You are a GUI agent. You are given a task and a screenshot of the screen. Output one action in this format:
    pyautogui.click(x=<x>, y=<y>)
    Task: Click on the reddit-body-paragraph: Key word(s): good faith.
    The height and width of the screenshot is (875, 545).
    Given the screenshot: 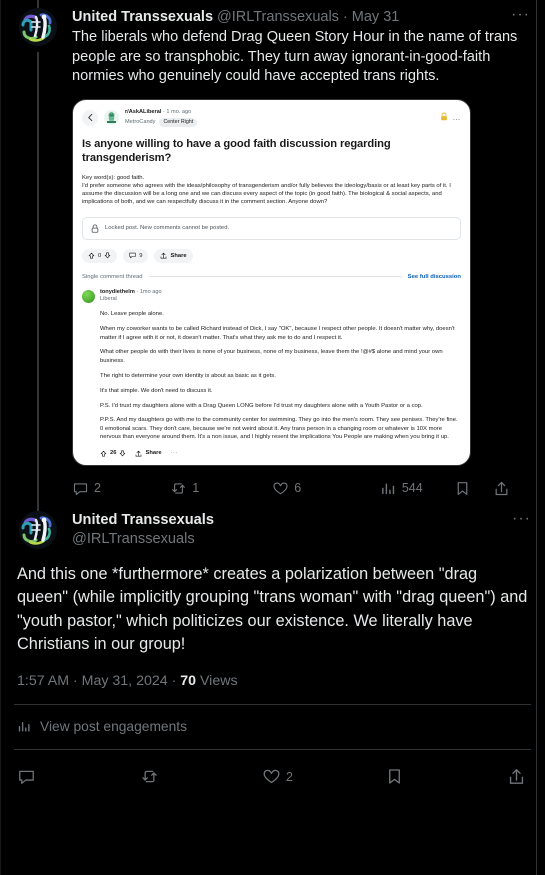 What is the action you would take?
    pyautogui.click(x=113, y=177)
    